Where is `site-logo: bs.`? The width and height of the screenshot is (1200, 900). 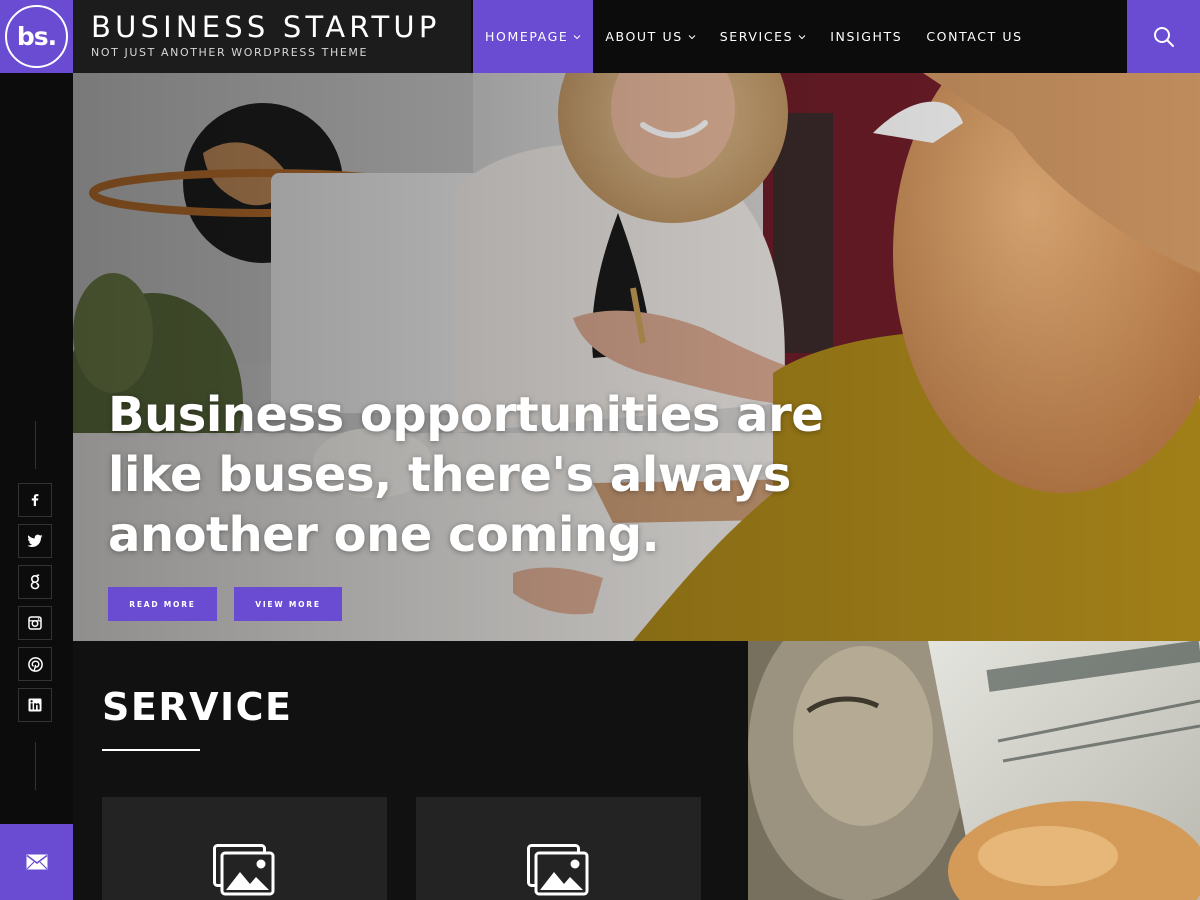
site-logo: bs. is located at coordinates (36, 36).